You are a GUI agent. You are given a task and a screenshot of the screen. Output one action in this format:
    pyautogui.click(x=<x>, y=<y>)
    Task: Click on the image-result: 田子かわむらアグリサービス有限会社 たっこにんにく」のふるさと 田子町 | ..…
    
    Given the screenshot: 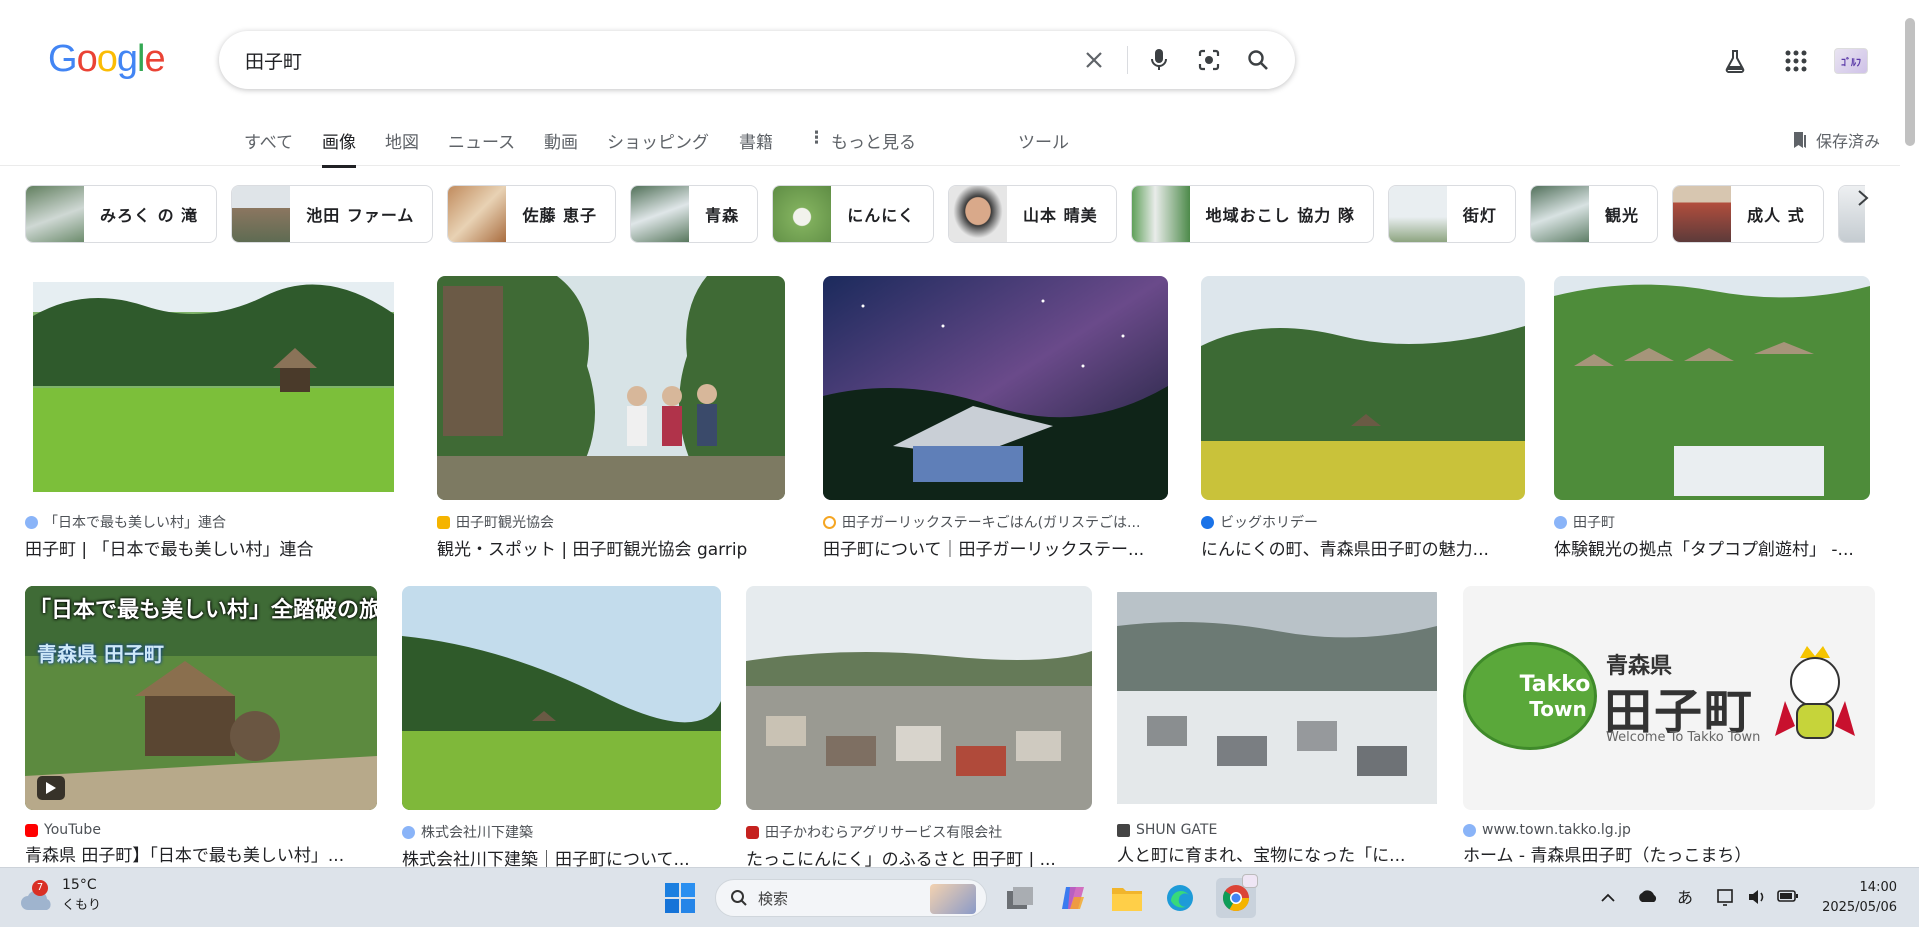 What is the action you would take?
    pyautogui.click(x=919, y=728)
    